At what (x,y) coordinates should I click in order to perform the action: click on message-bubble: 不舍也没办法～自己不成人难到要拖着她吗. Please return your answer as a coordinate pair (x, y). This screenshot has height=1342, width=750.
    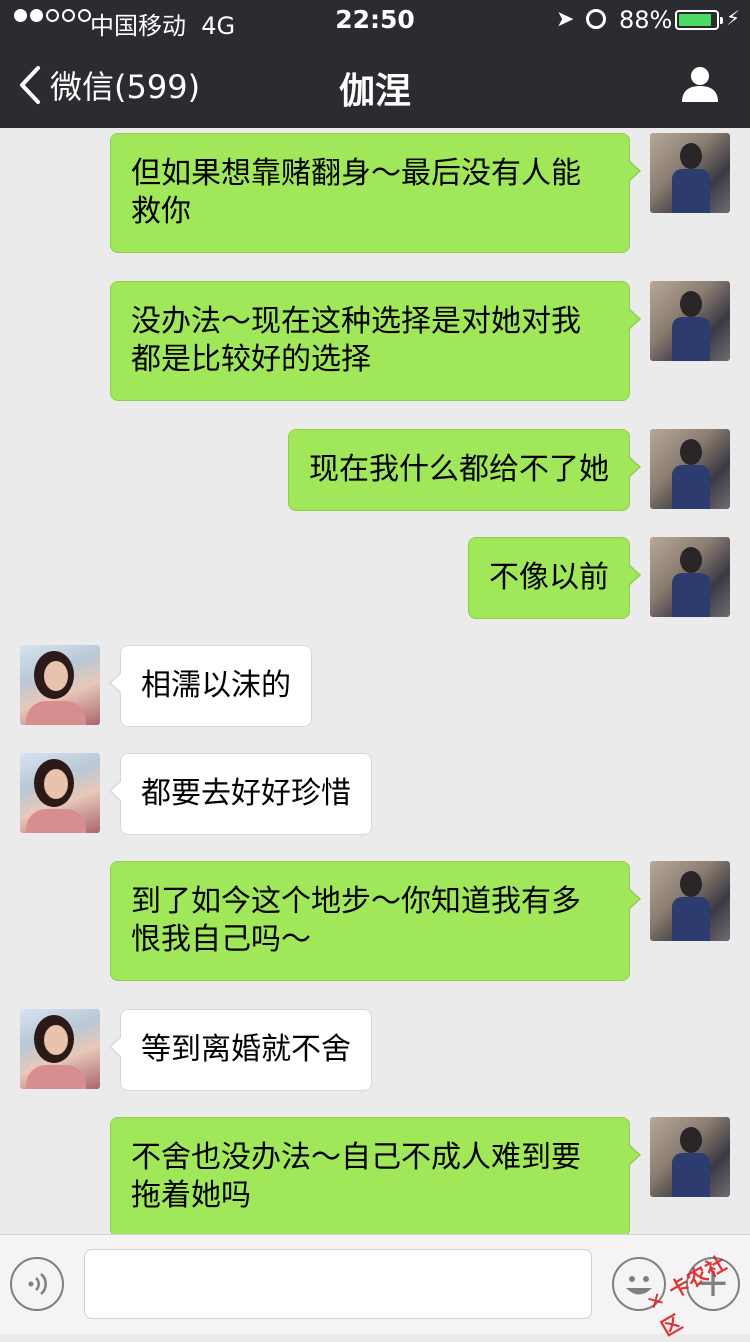
    Looking at the image, I should click on (375, 1177).